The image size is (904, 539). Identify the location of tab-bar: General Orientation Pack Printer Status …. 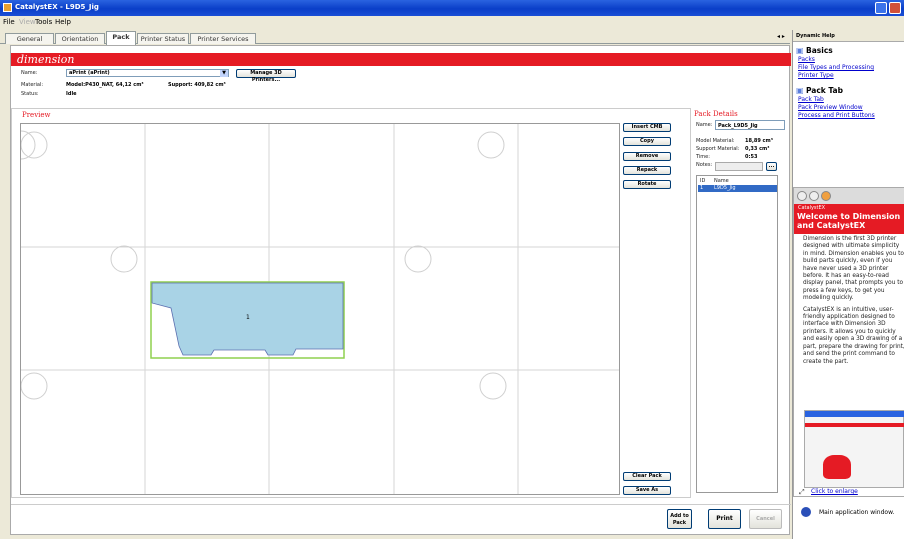
(395, 37).